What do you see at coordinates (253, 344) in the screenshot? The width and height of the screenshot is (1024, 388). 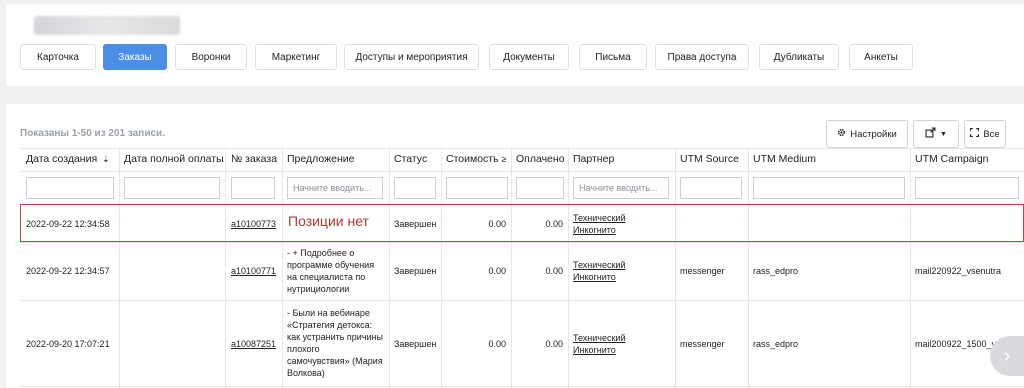 I see `order-link: a10087251` at bounding box center [253, 344].